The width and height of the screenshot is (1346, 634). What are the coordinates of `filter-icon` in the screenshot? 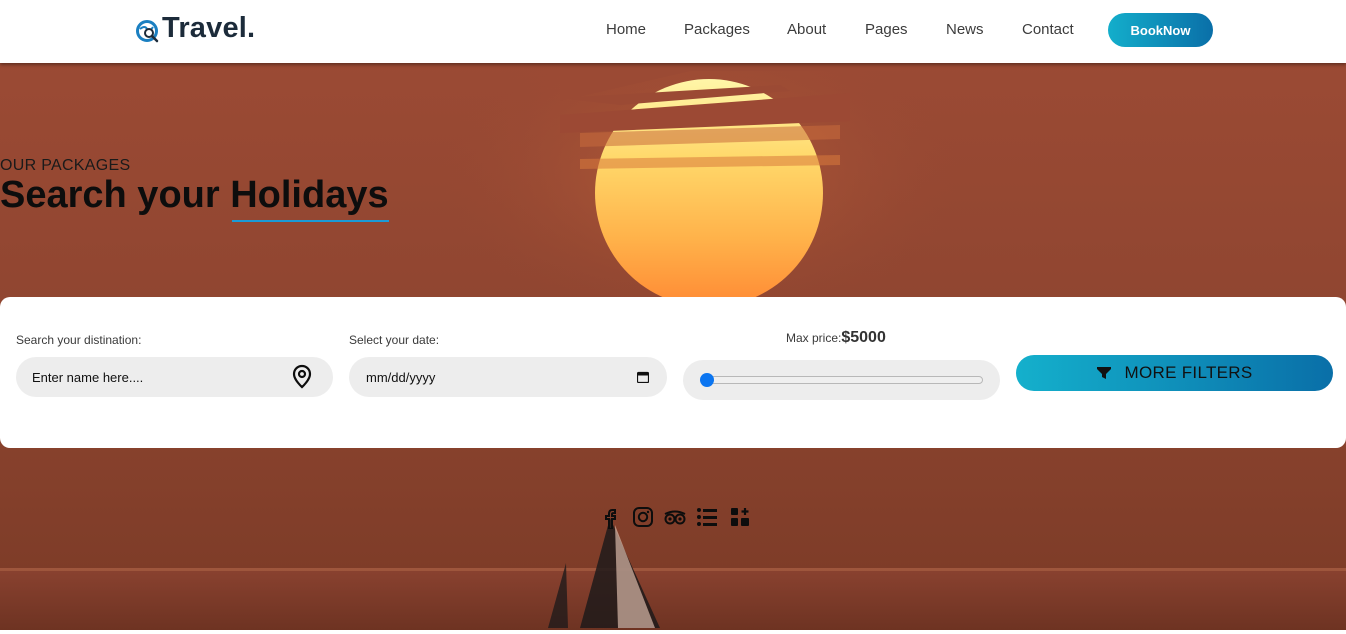 It's located at (1103, 373).